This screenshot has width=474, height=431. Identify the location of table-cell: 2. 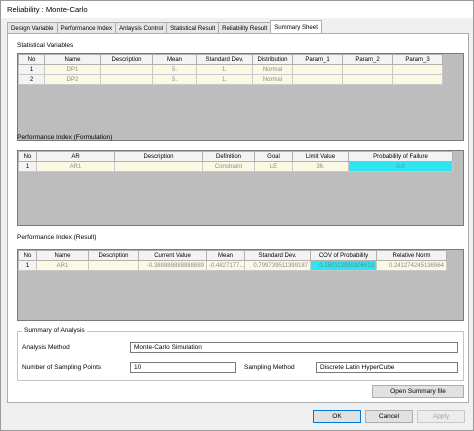
(31, 79).